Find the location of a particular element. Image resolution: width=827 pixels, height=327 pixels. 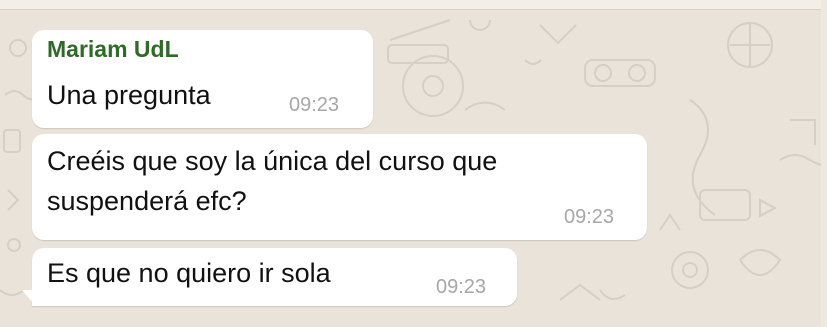

message-text: Creéis que soy la única del curso que is located at coordinates (272, 161).